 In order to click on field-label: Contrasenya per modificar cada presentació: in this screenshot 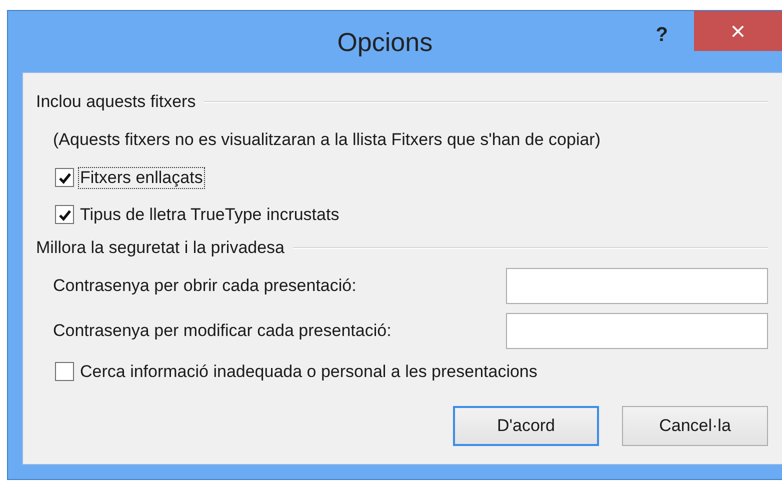, I will do `click(222, 330)`.